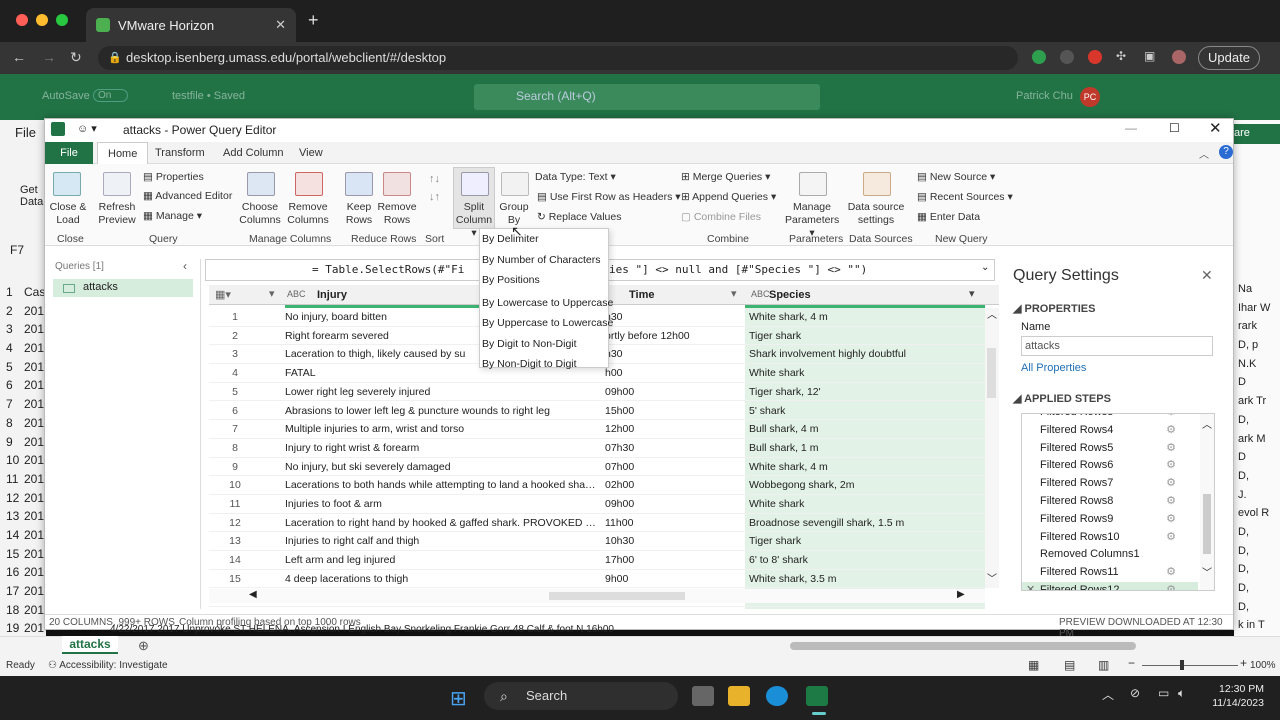  What do you see at coordinates (991, 373) in the screenshot?
I see `vertical-scroll-thumb` at bounding box center [991, 373].